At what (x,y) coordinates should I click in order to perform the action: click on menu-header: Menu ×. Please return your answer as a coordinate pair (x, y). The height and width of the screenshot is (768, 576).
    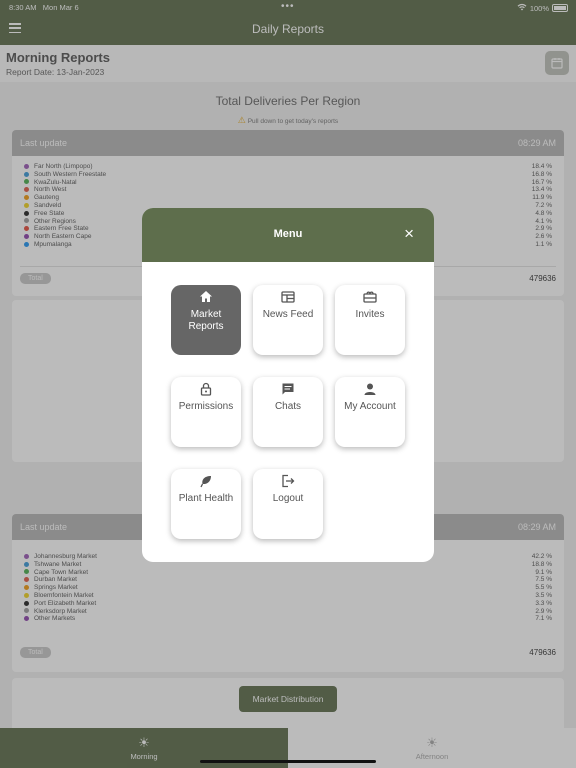
    Looking at the image, I should click on (288, 235).